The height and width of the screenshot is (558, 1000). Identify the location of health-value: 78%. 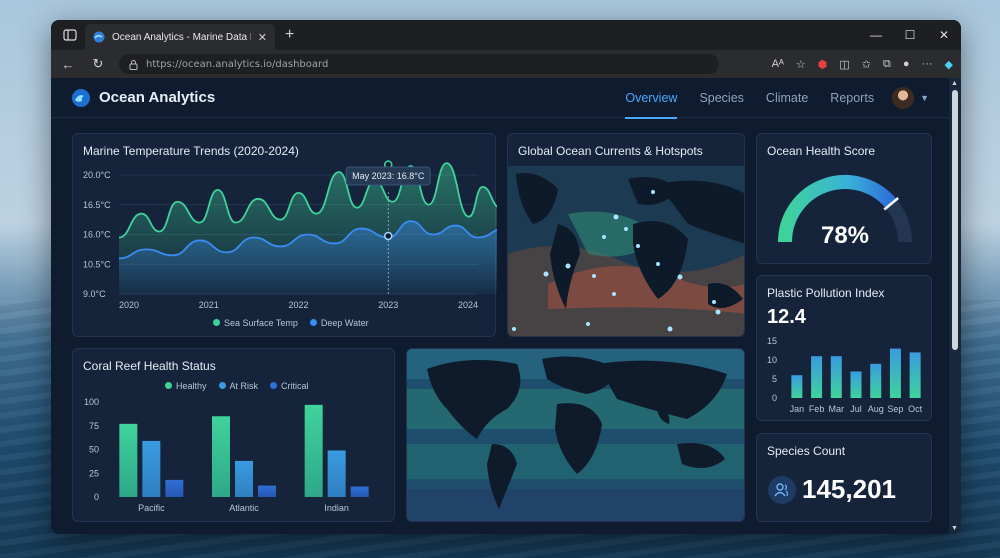
(845, 235).